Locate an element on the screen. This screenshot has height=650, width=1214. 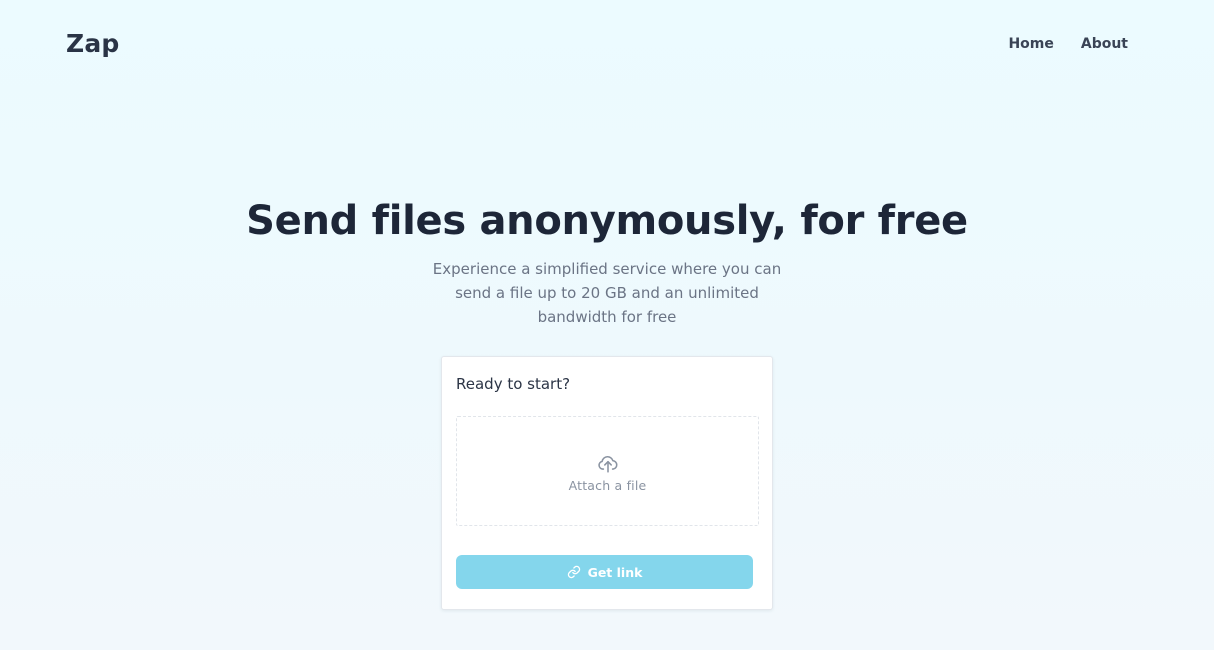
hero-title: Send files anonymously, for free is located at coordinates (607, 221).